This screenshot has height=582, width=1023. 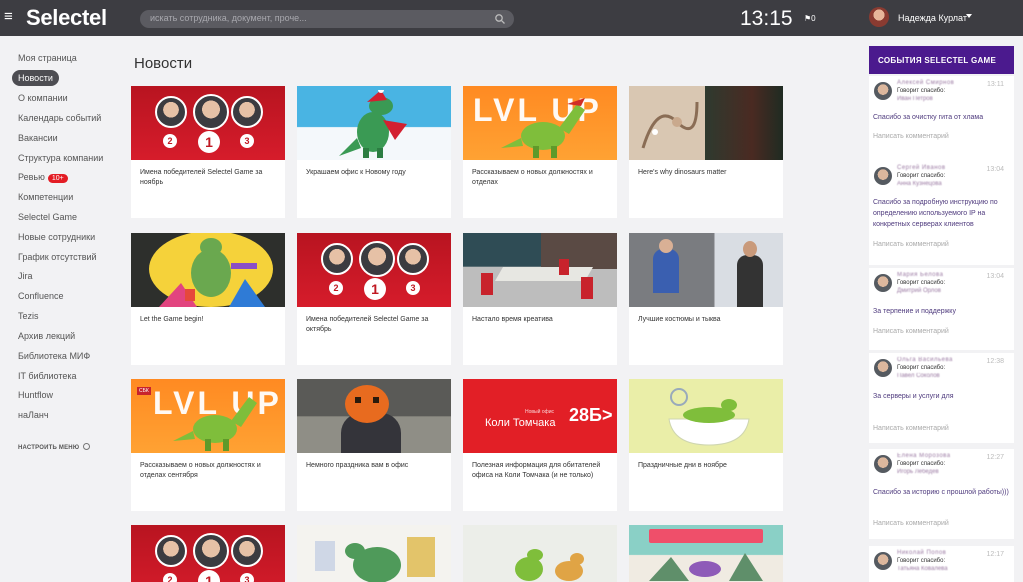 I want to click on card-title: Праздничные дни в ноябре, so click(x=707, y=466).